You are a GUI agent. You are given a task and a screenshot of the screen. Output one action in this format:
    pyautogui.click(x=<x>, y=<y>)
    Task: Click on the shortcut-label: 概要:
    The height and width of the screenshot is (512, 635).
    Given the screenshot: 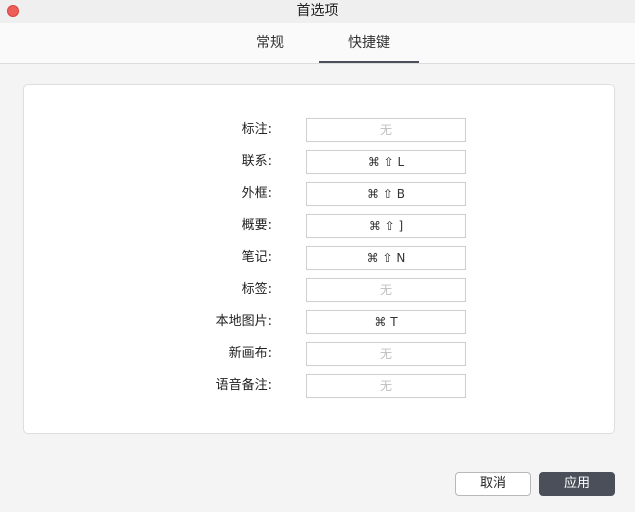 What is the action you would take?
    pyautogui.click(x=256, y=225)
    